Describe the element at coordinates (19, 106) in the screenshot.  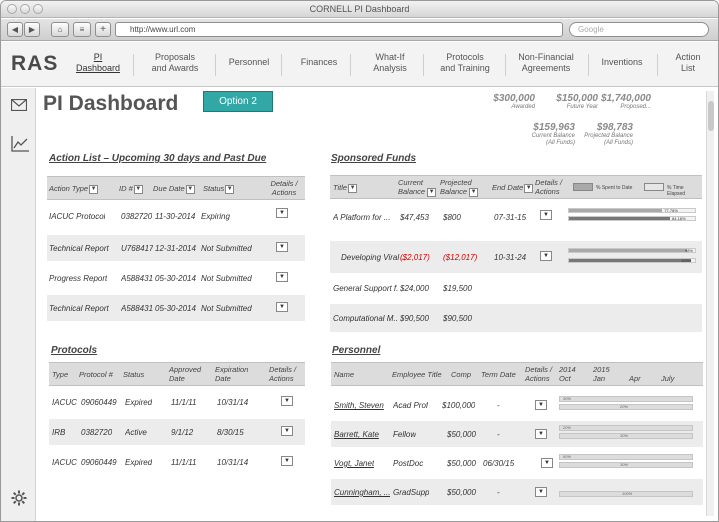
I see `mail-icon` at that location.